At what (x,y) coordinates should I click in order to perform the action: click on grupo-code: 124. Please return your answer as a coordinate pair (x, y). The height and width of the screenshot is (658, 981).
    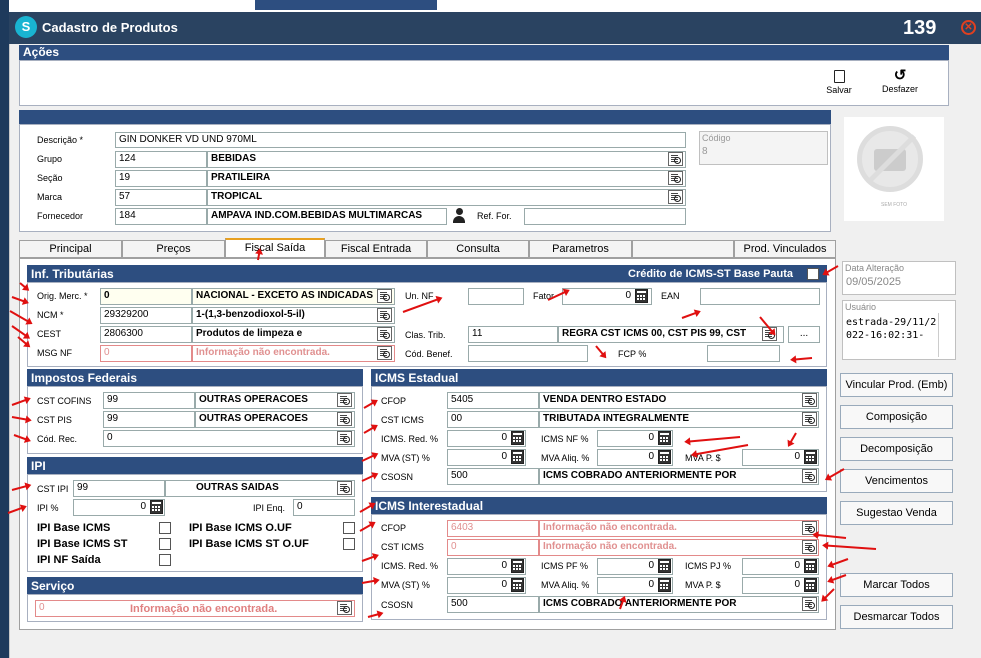
    Looking at the image, I should click on (161, 159).